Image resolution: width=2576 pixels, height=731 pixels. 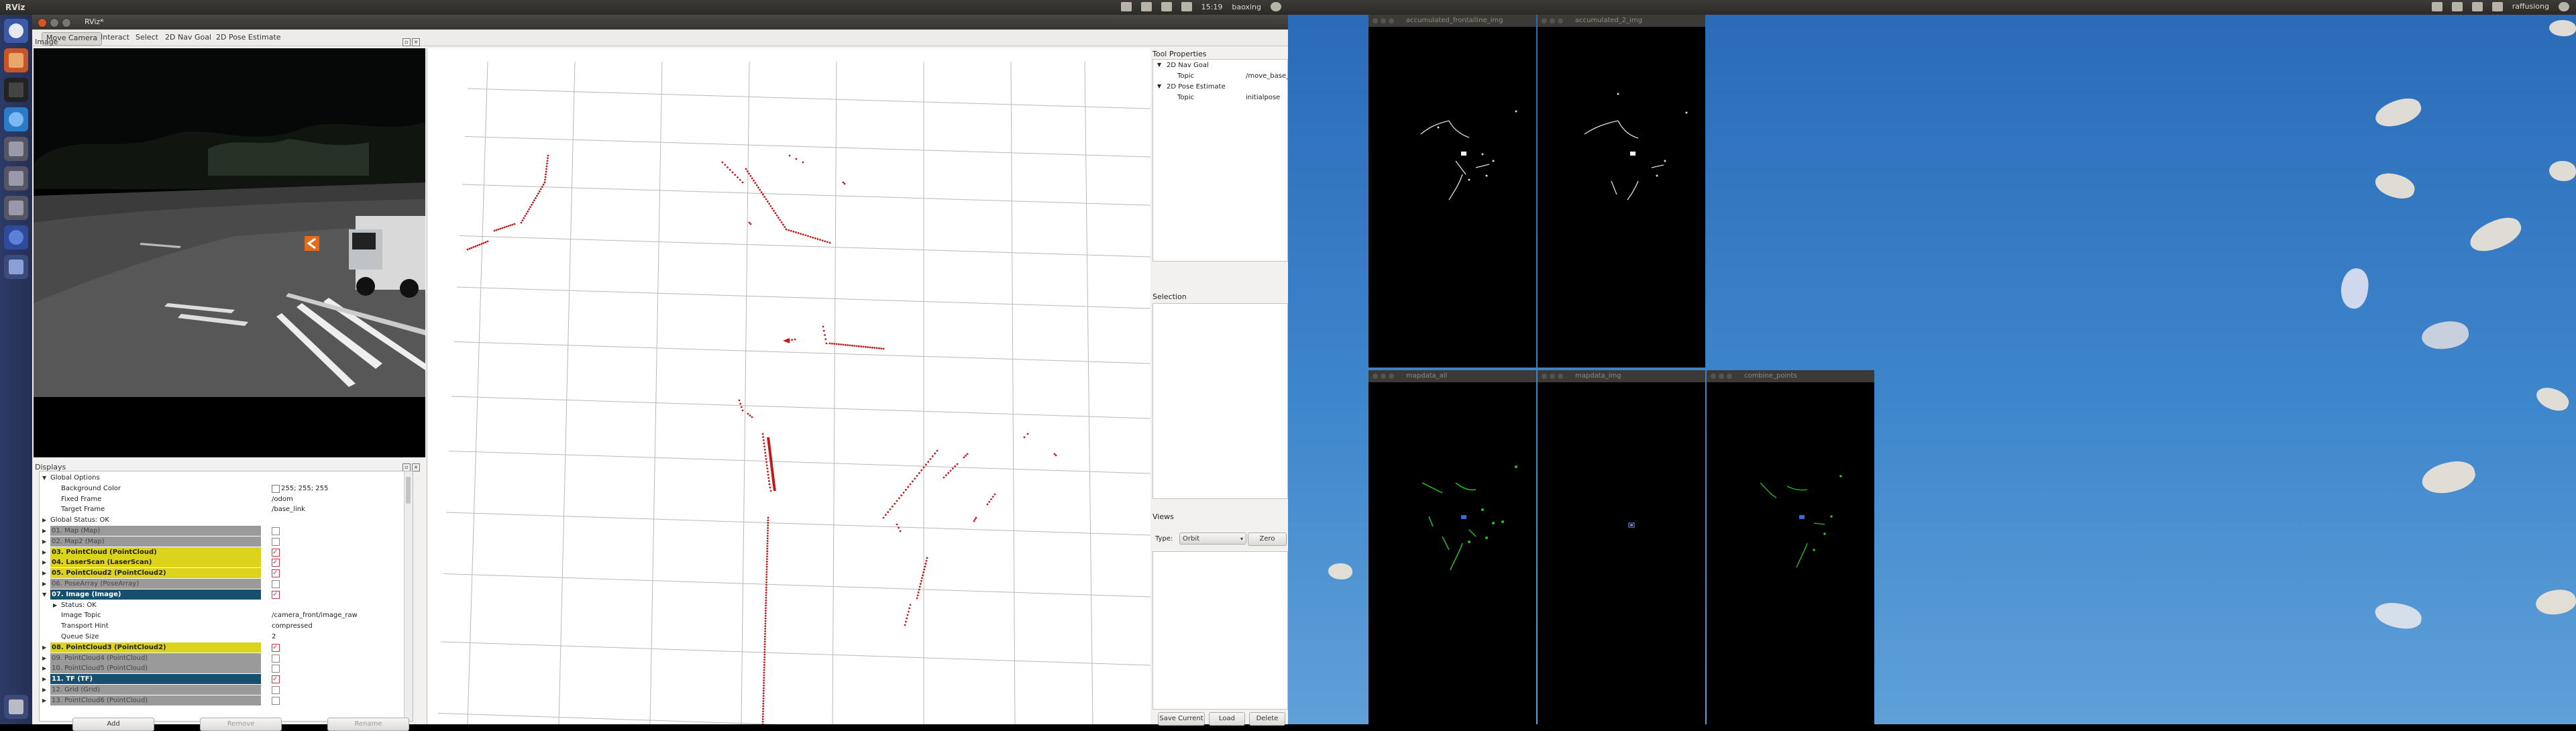 I want to click on display-row-value: /camera_front/image_raw, so click(x=315, y=615).